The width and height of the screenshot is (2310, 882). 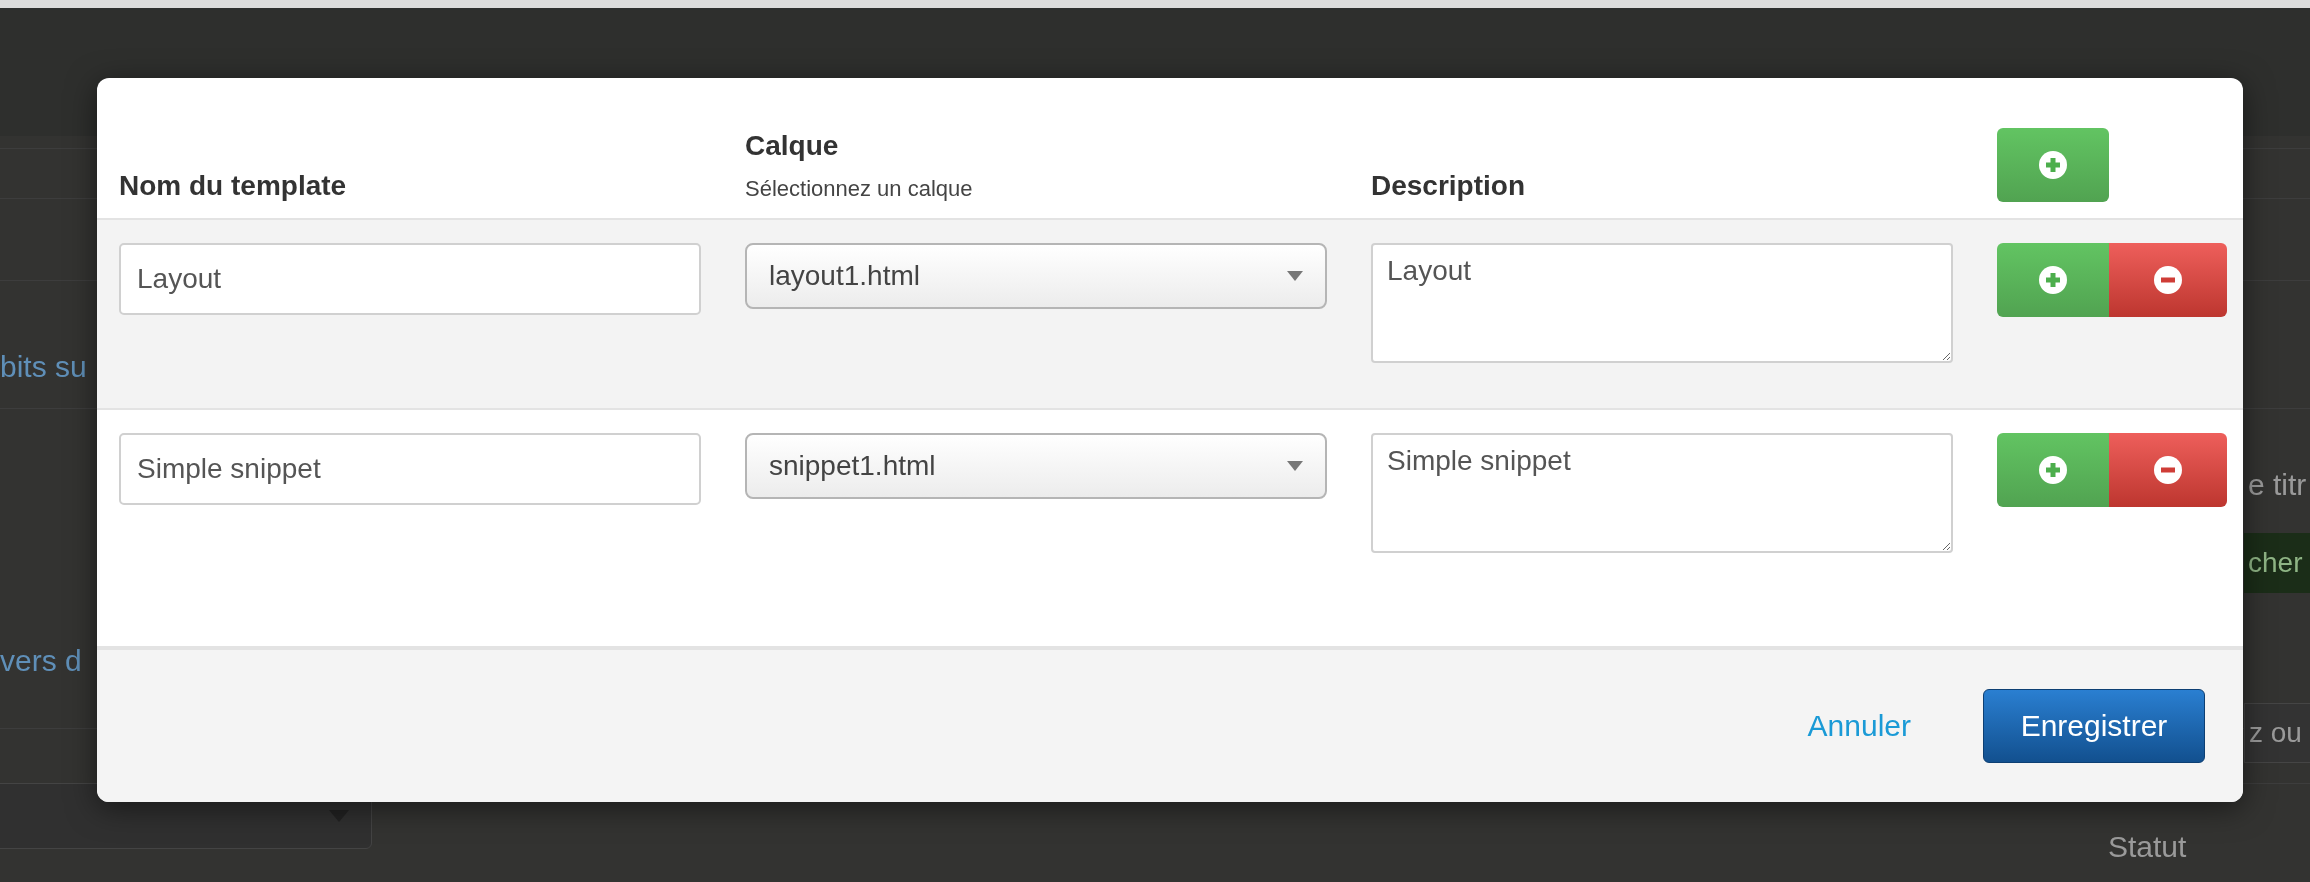 What do you see at coordinates (2277, 733) in the screenshot?
I see `background-field: z ou` at bounding box center [2277, 733].